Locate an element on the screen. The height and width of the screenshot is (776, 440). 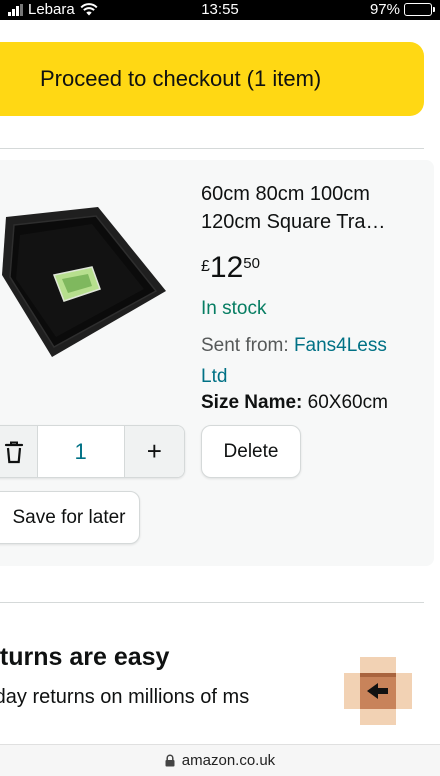
sent-from-label: Sent from: is located at coordinates (245, 345).